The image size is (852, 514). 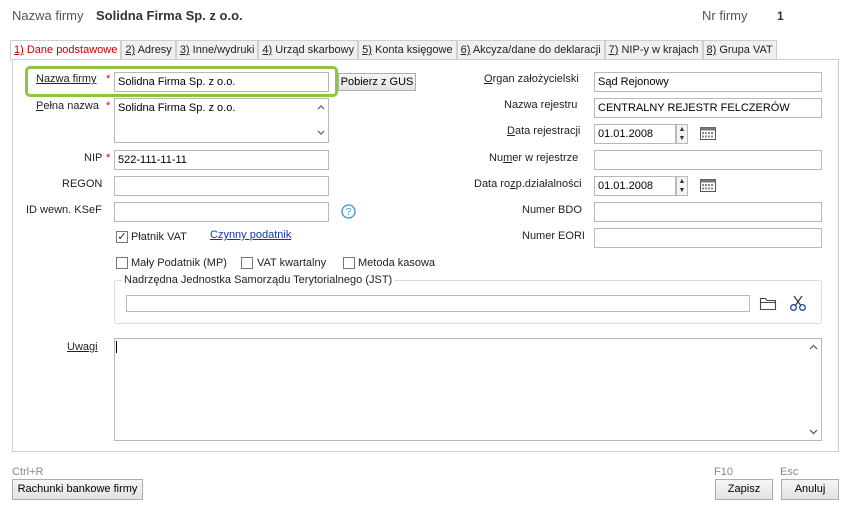 What do you see at coordinates (528, 184) in the screenshot?
I see `data-rozpoczecia-label: Data rozp.działalności` at bounding box center [528, 184].